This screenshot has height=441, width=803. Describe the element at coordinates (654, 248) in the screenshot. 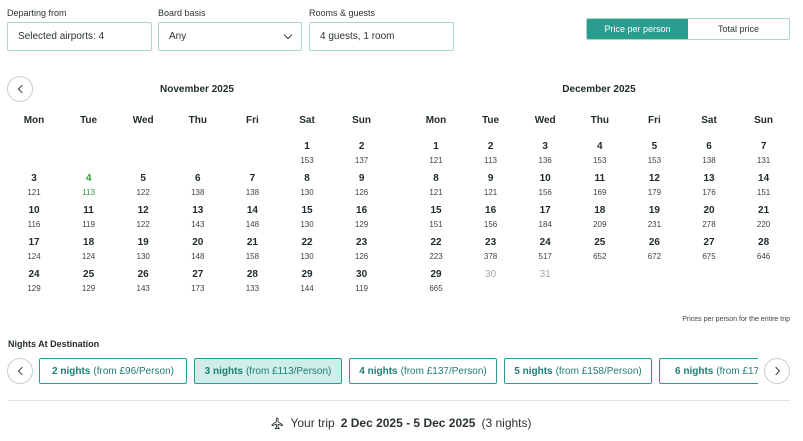

I see `day-cell: 26 672` at that location.